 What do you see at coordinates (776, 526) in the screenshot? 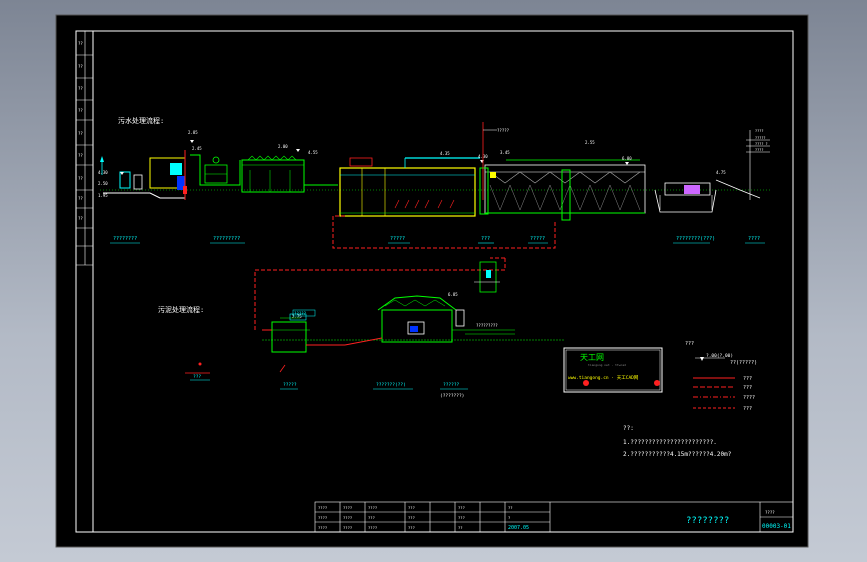
I see `drawing-number: 00003-01` at bounding box center [776, 526].